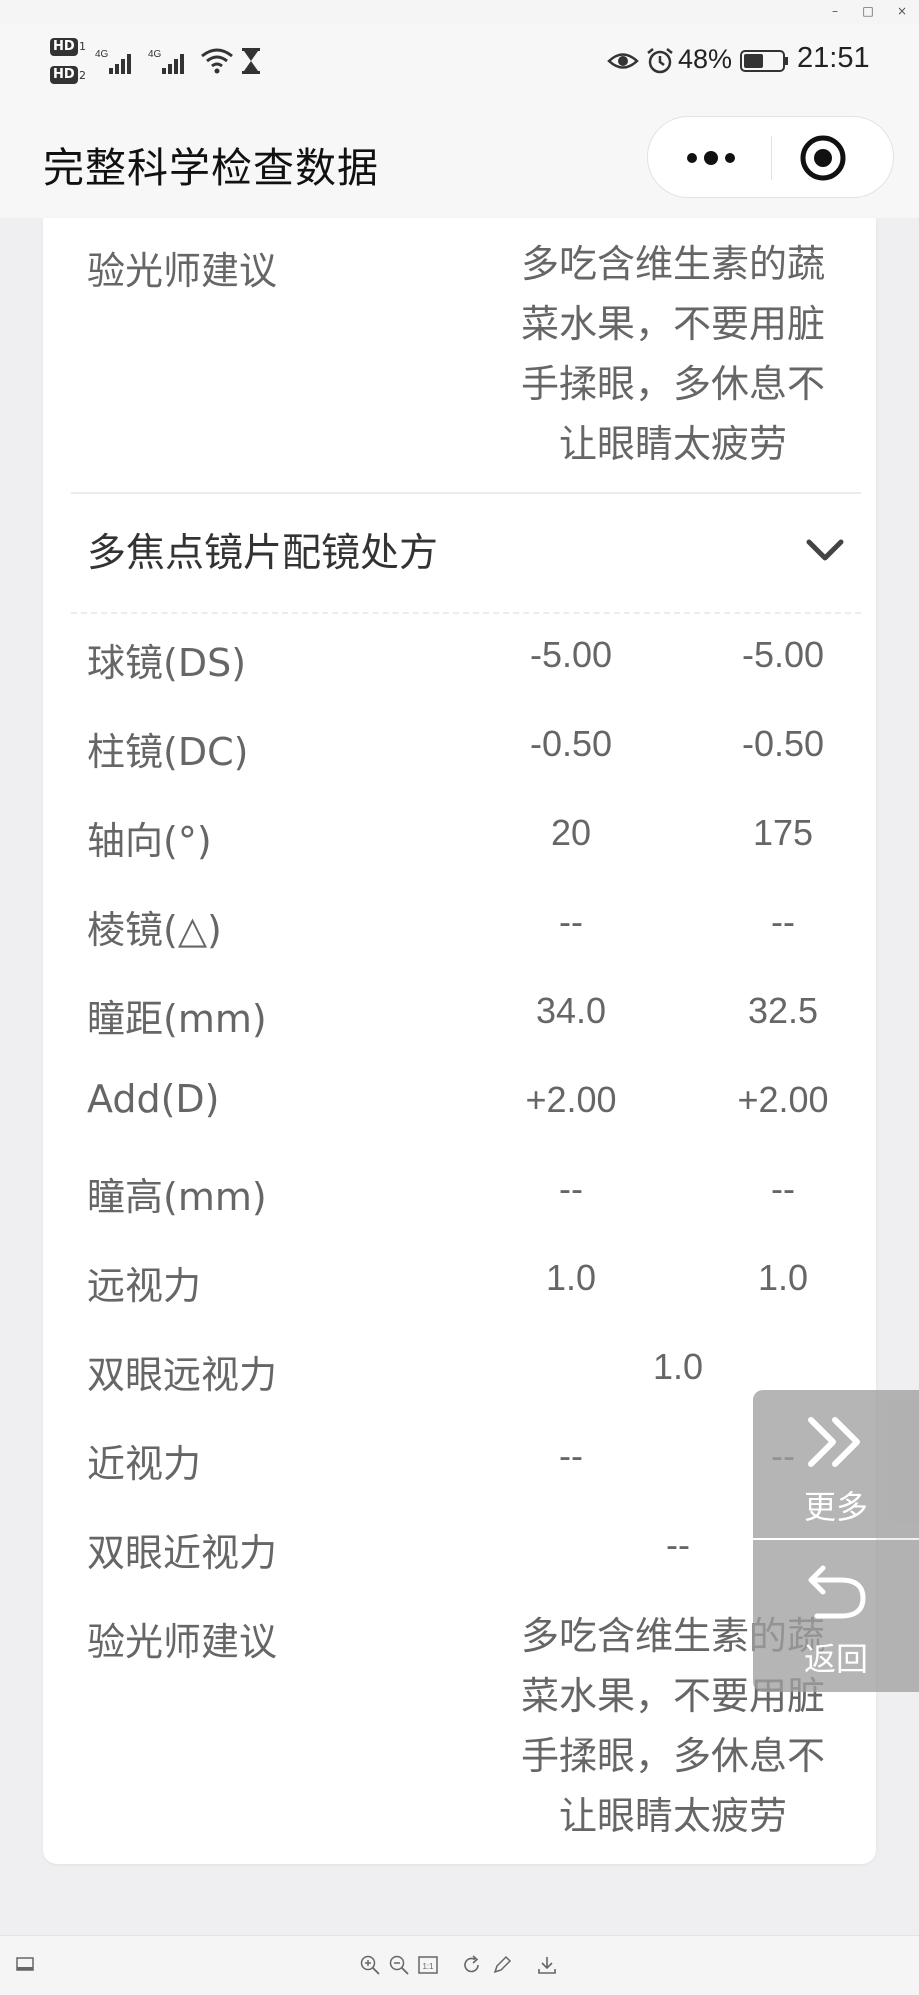 This screenshot has width=919, height=1995. Describe the element at coordinates (155, 54) in the screenshot. I see `network2-label: 4G` at that location.